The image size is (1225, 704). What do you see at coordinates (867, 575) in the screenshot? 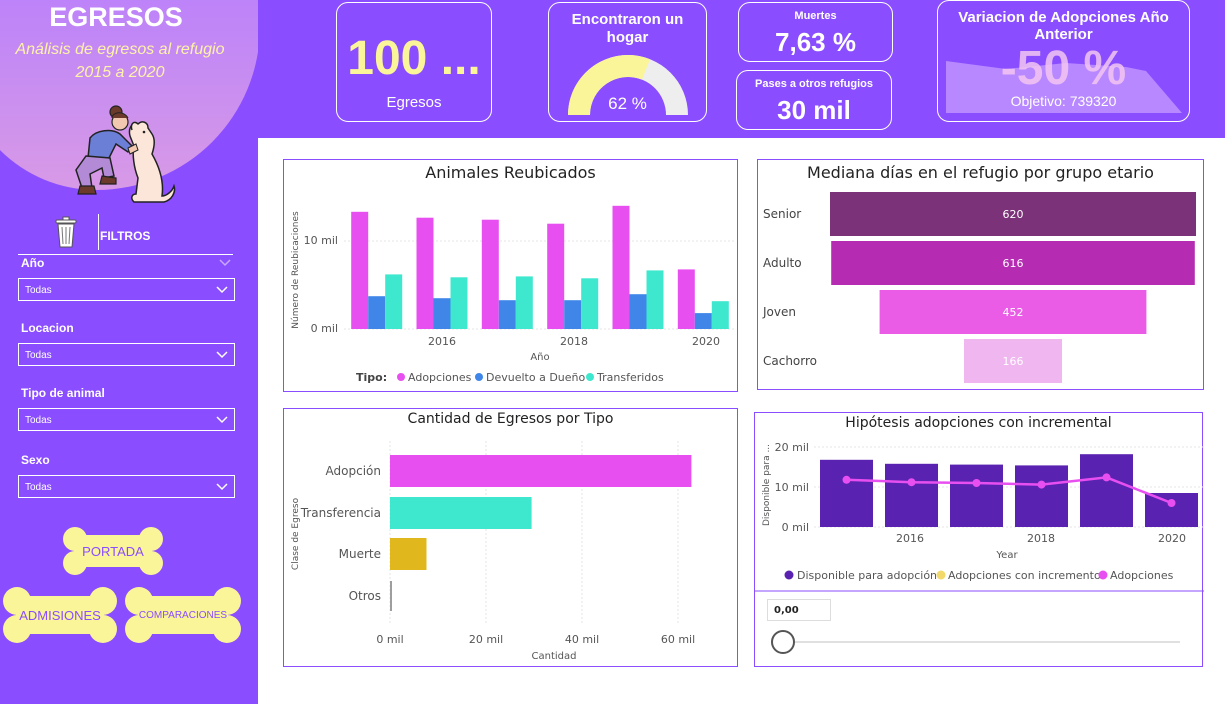
I see `legend-label-disponible: Disponible para adopción` at bounding box center [867, 575].